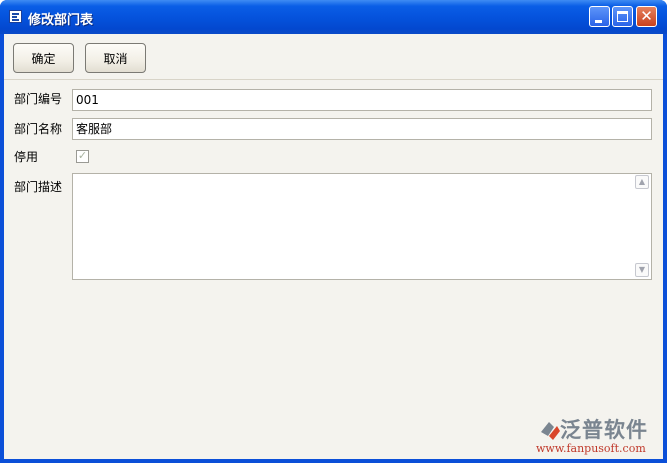  I want to click on brand-text: 泛普软件, so click(604, 430).